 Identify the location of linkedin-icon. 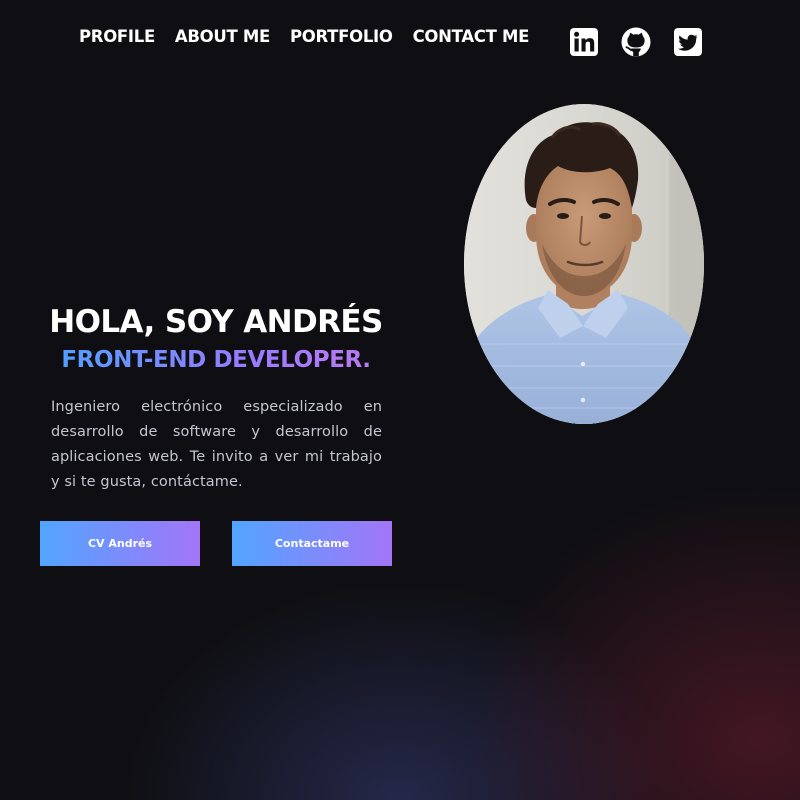
(584, 42).